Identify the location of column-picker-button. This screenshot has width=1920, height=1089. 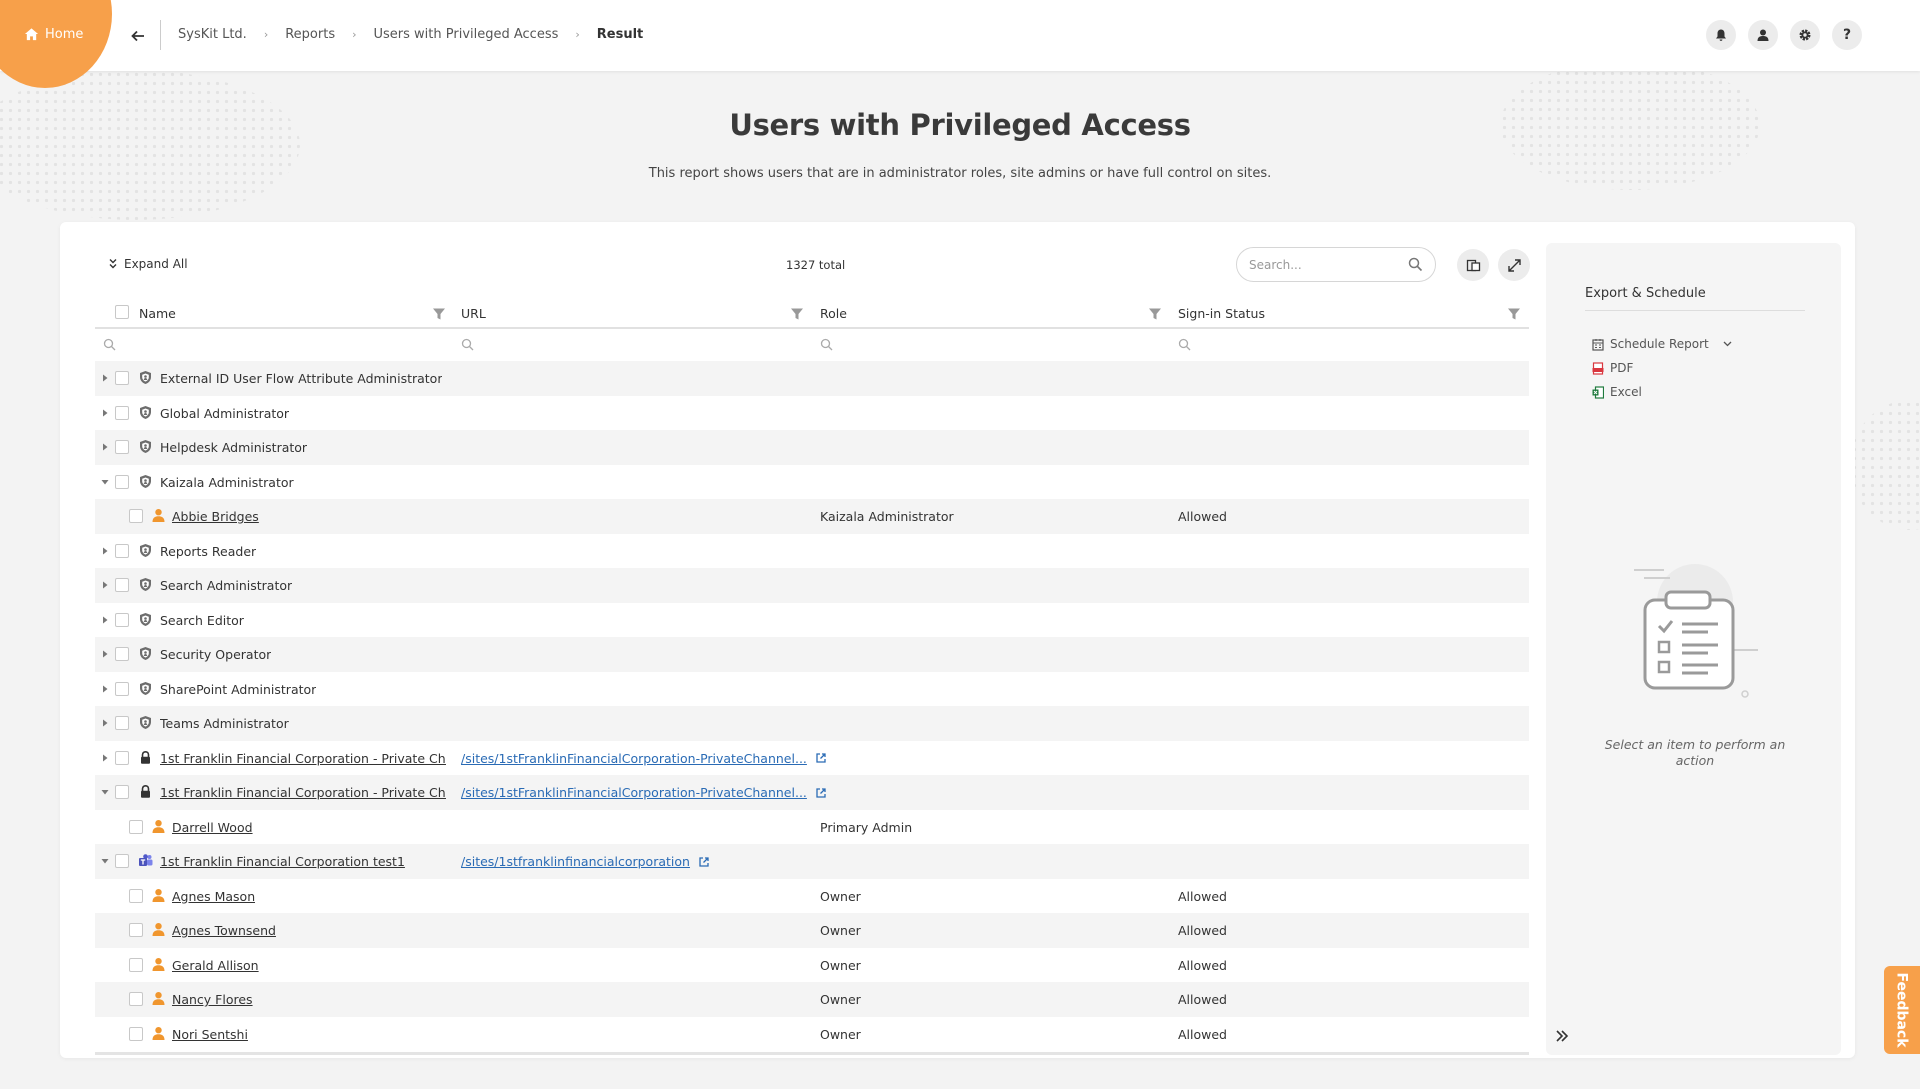
(1473, 265).